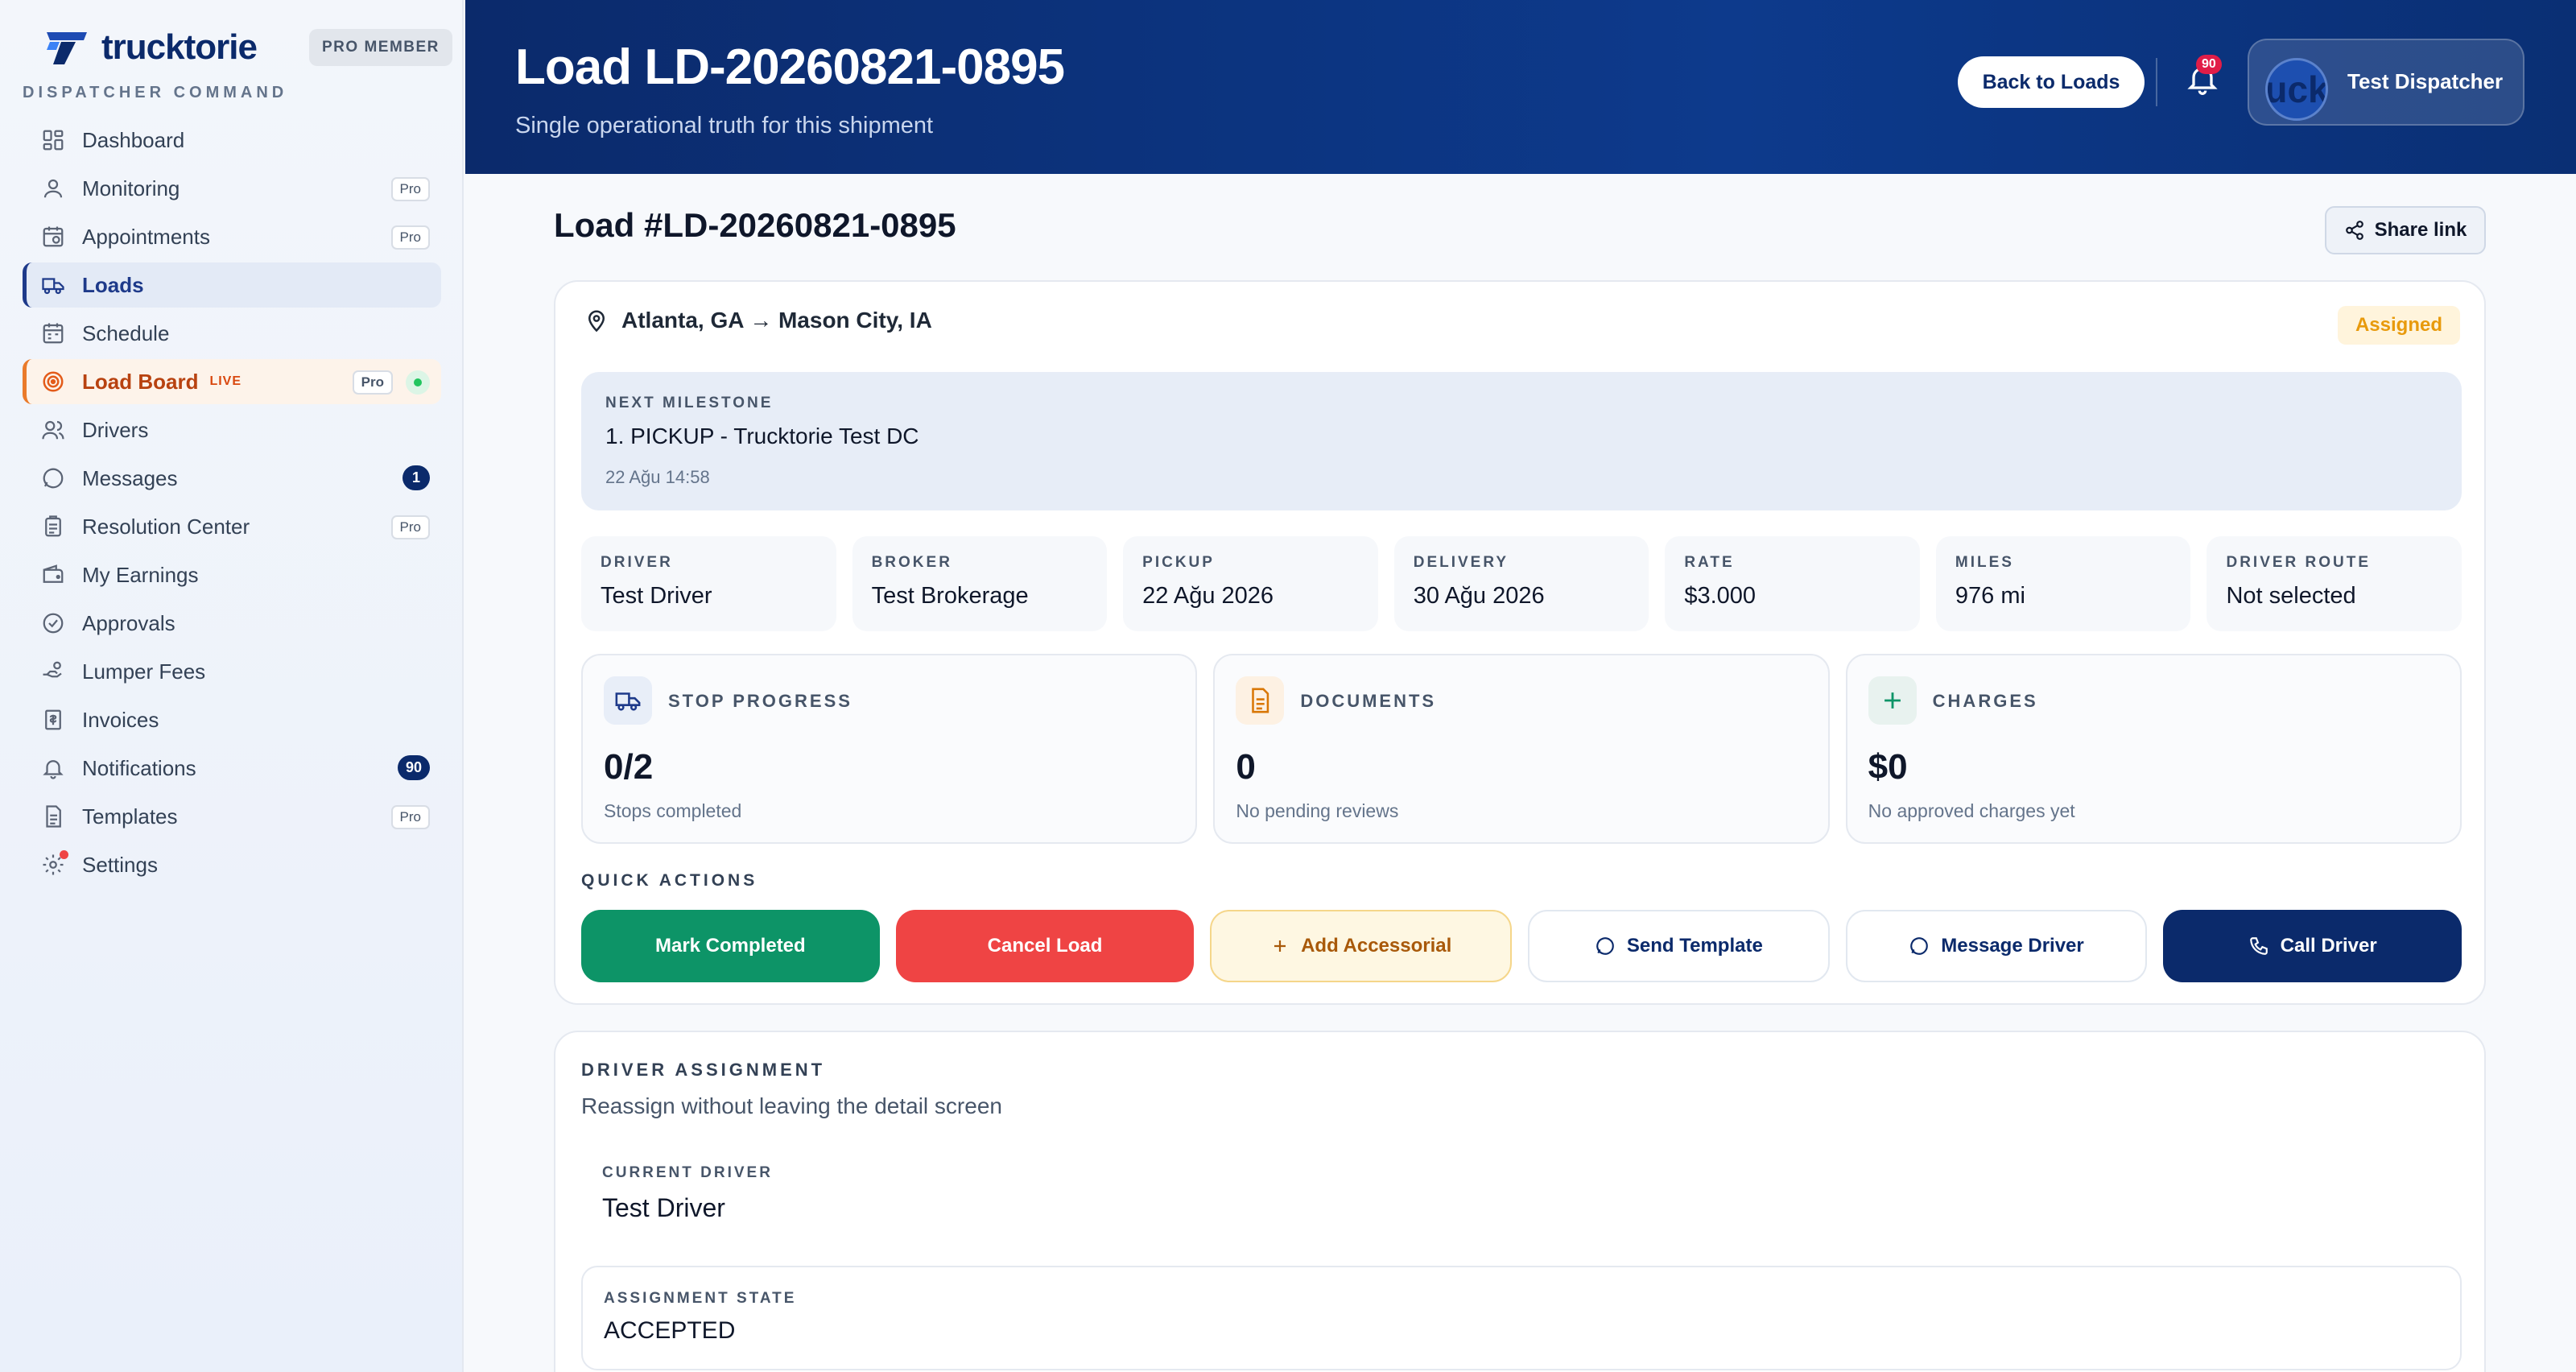  Describe the element at coordinates (2258, 946) in the screenshot. I see `phone-icon` at that location.